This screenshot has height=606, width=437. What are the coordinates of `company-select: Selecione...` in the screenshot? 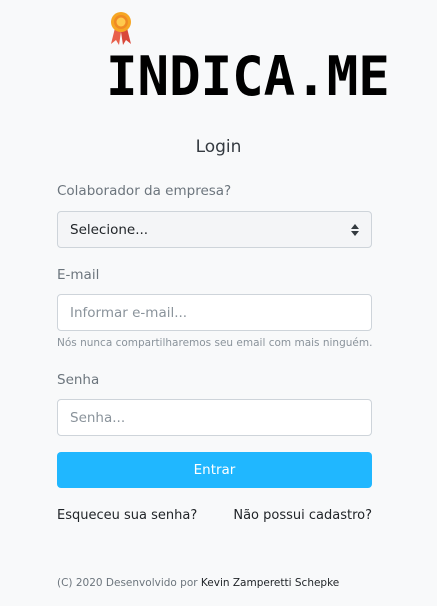 It's located at (214, 229).